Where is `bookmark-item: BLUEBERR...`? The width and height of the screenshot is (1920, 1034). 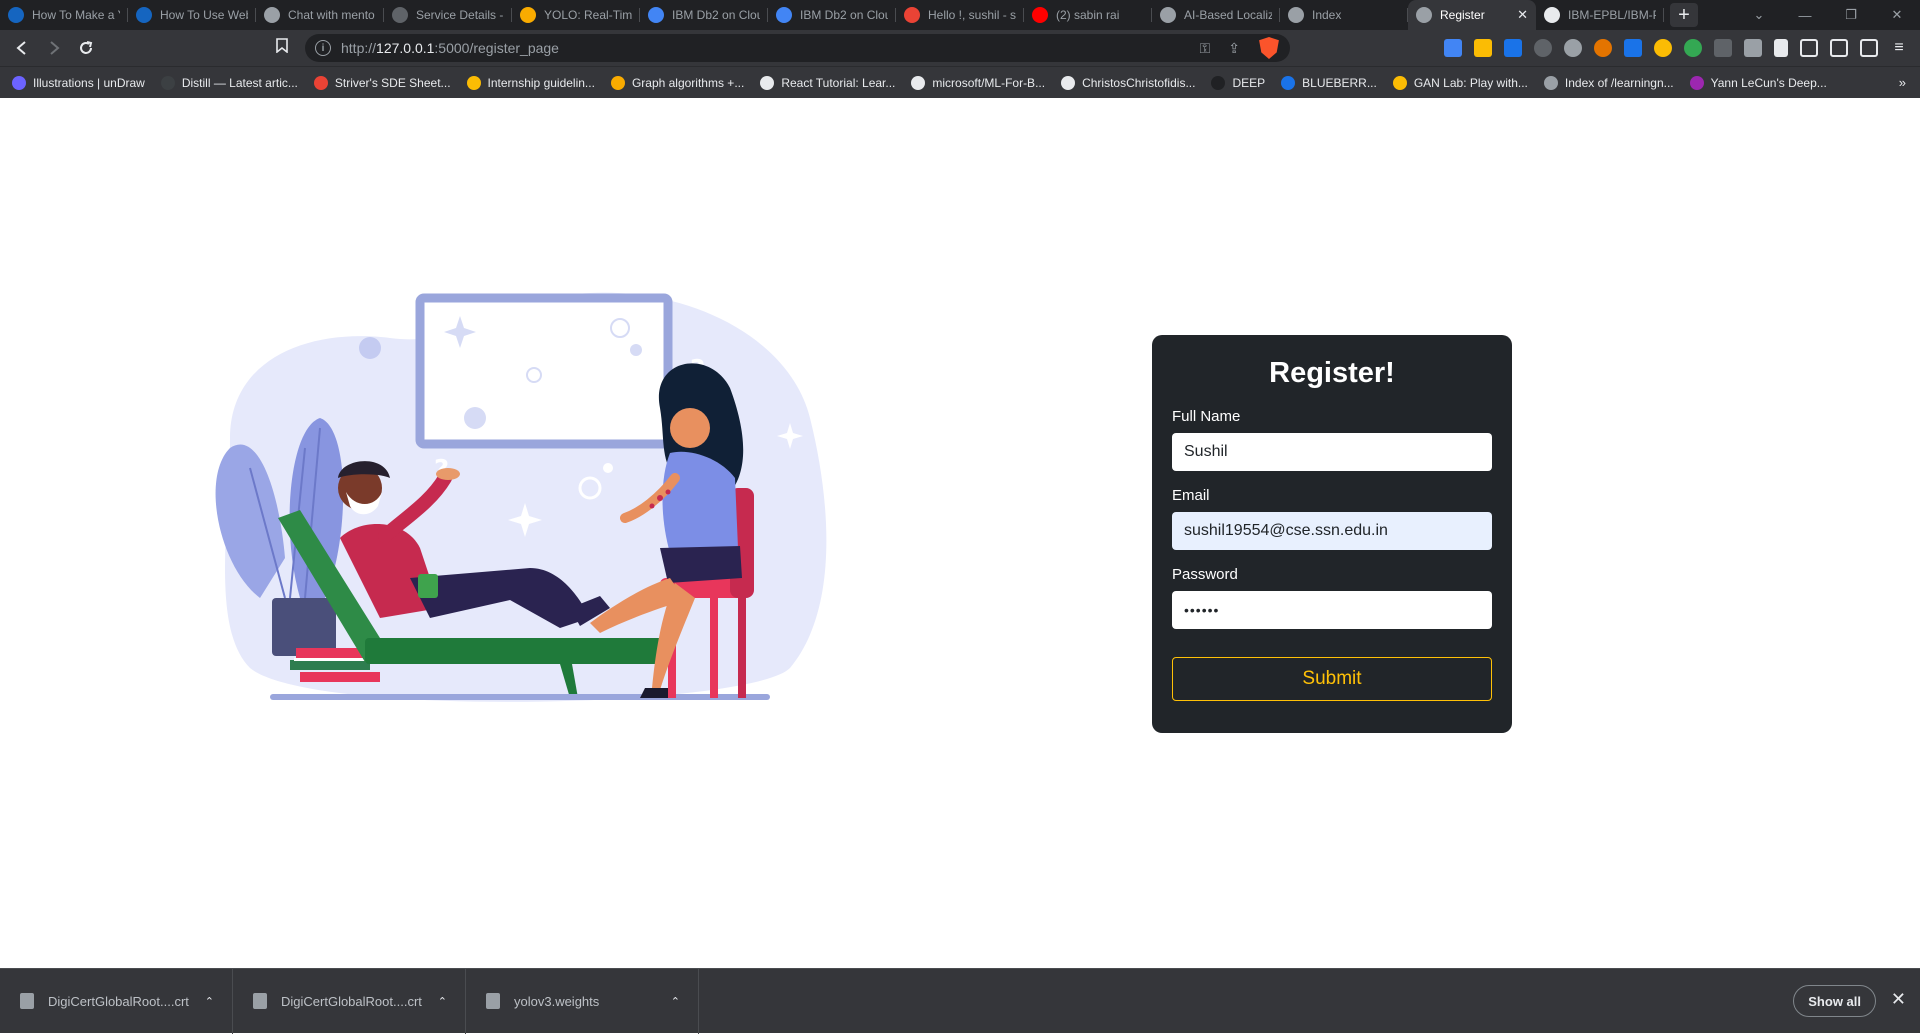
bookmark-item: BLUEBERR... is located at coordinates (1329, 82).